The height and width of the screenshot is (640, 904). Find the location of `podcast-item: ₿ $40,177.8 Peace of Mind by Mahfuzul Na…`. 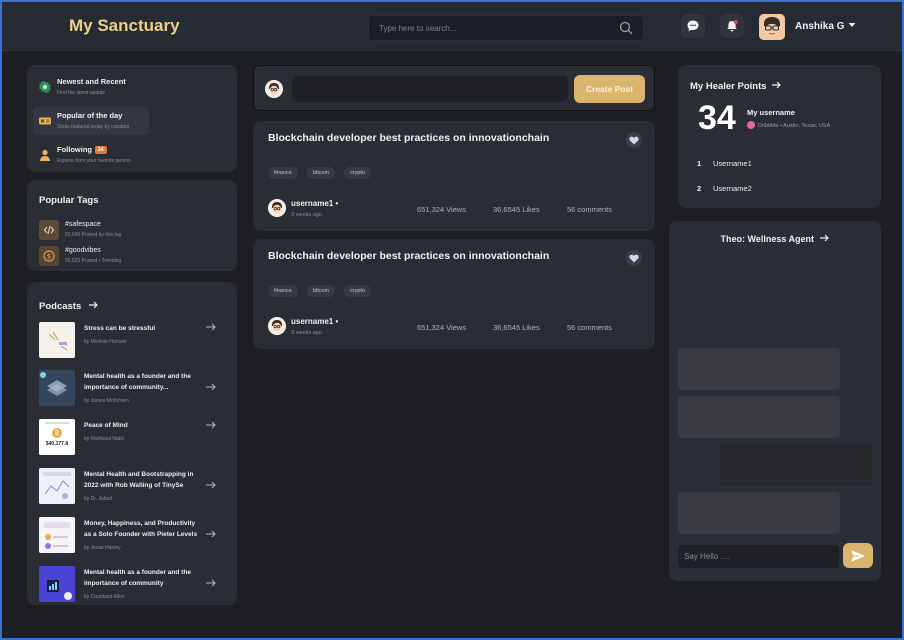

podcast-item: ₿ $40,177.8 Peace of Mind by Mahfuzul Na… is located at coordinates (134, 439).